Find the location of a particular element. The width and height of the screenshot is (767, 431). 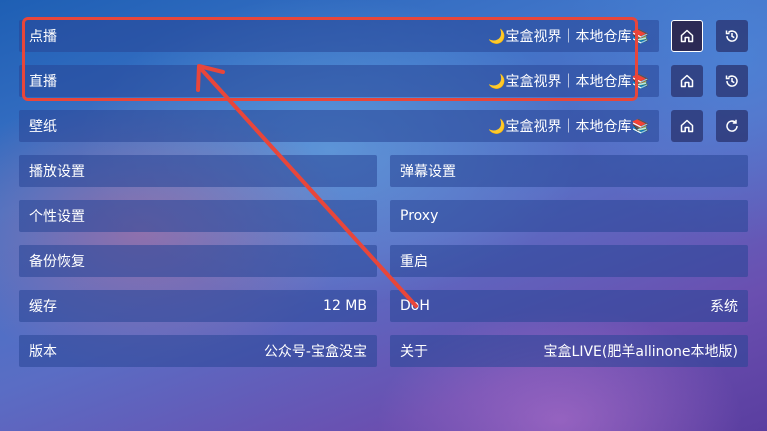

row-label: 壁纸 is located at coordinates (43, 127).